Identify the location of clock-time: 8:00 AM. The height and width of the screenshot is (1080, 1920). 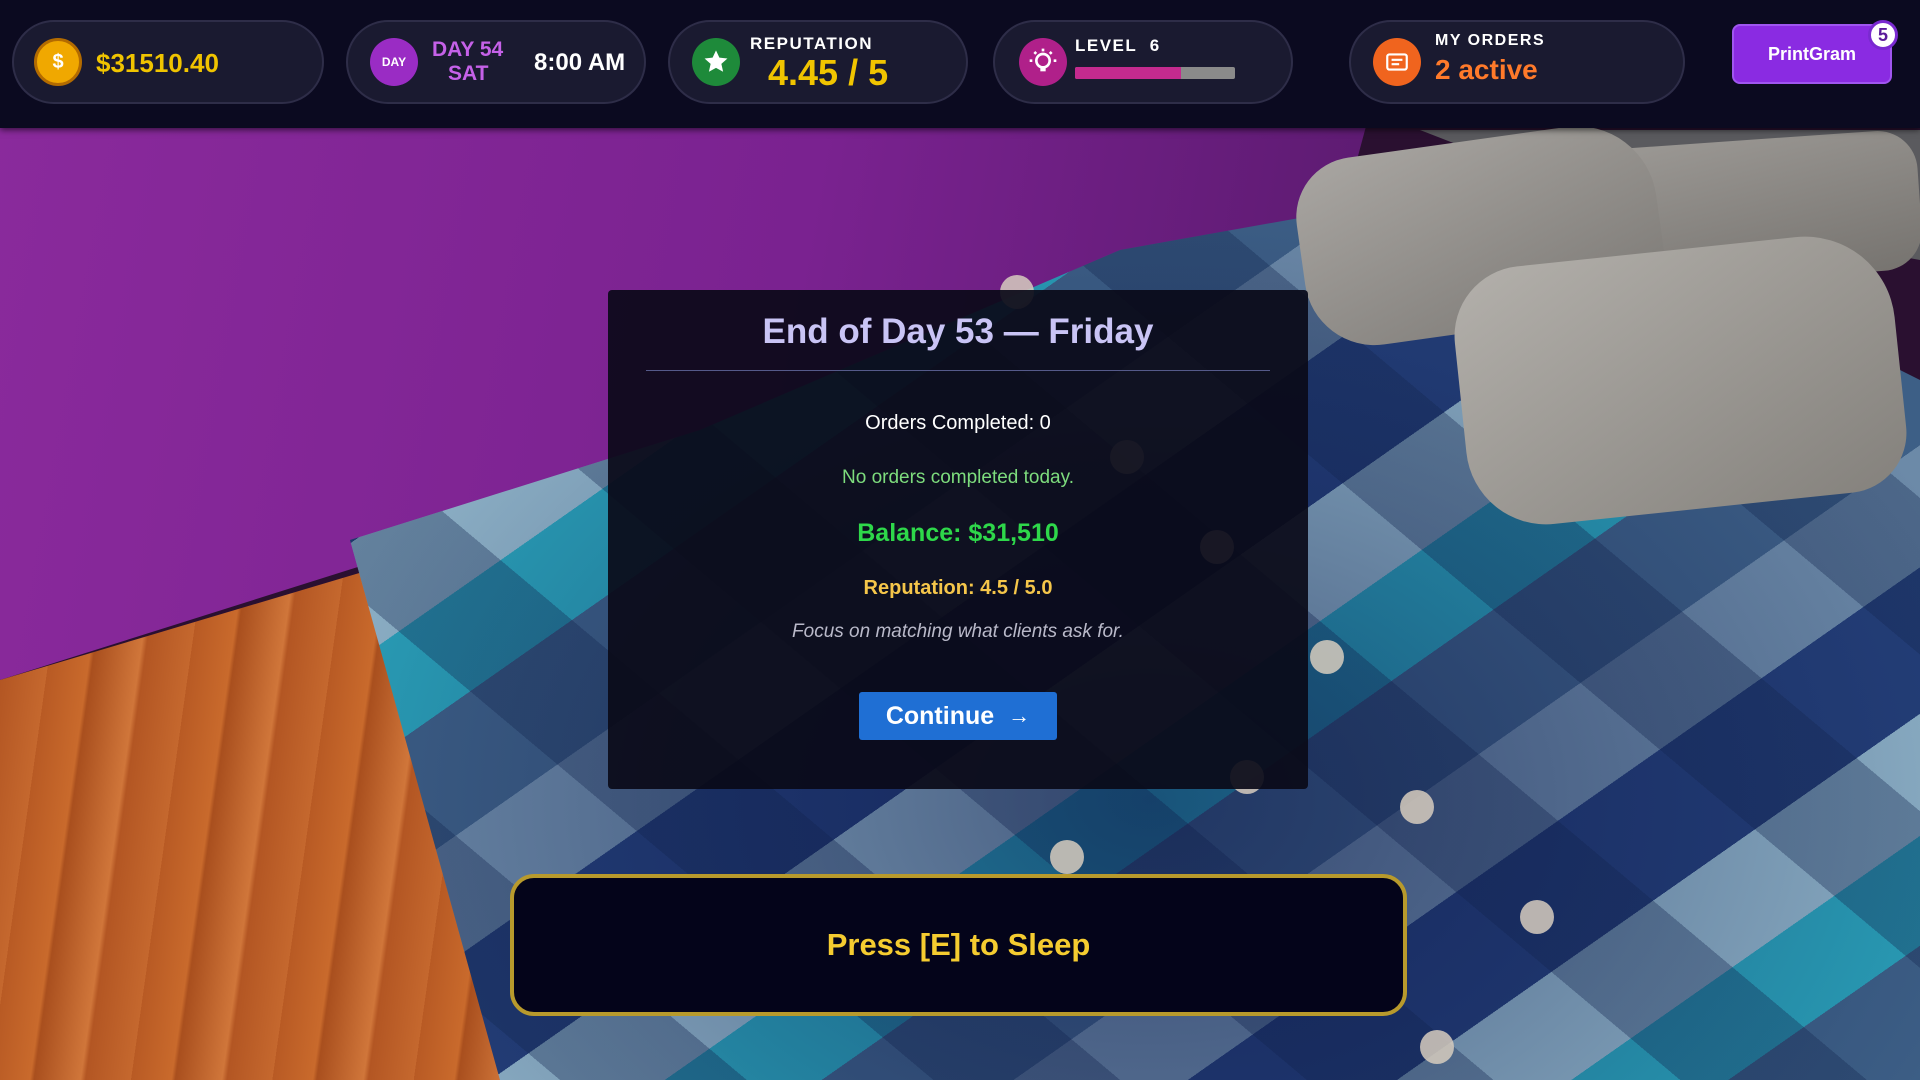
(580, 62).